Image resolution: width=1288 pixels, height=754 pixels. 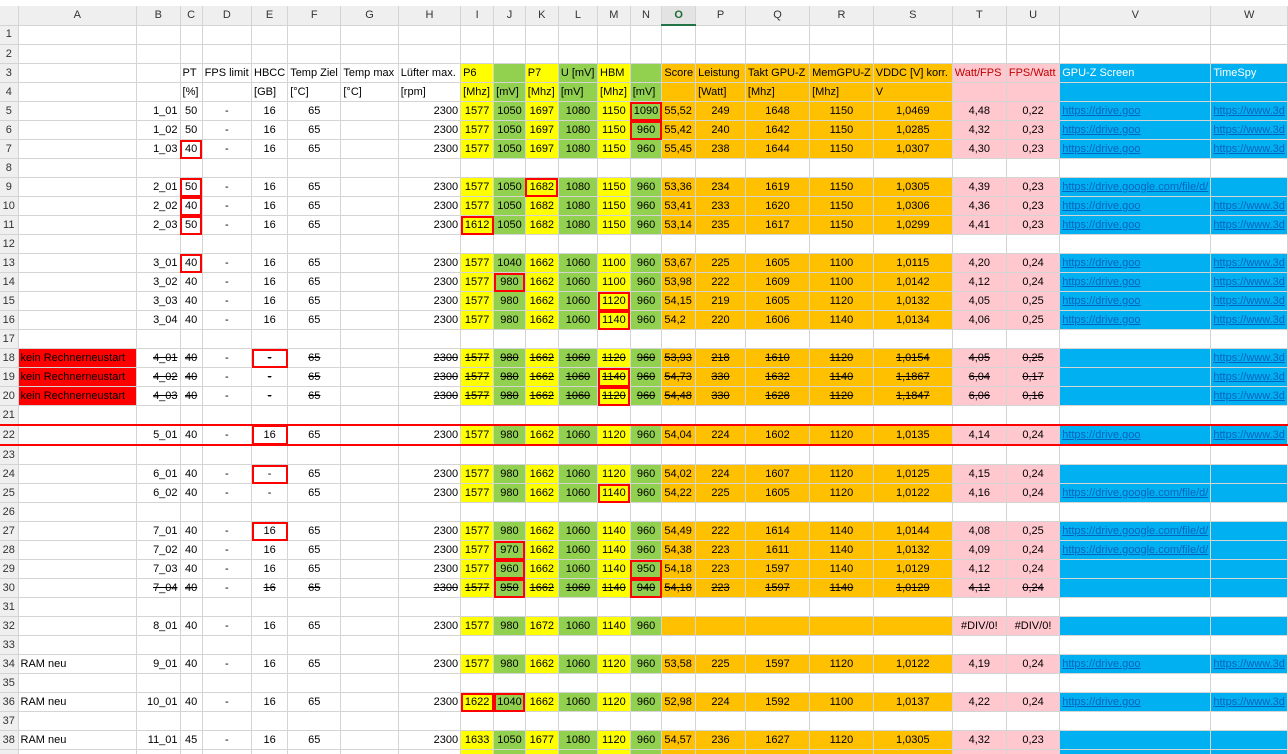 I want to click on cell-k32: 1672, so click(x=542, y=626).